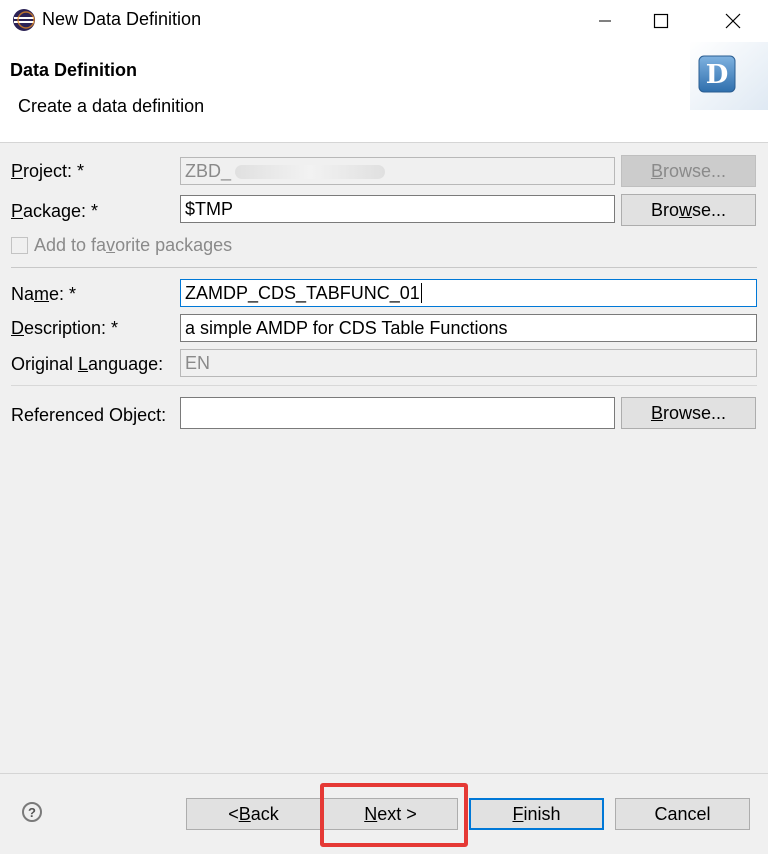 This screenshot has height=854, width=768. Describe the element at coordinates (682, 814) in the screenshot. I see `cancel-button: Cancel` at that location.